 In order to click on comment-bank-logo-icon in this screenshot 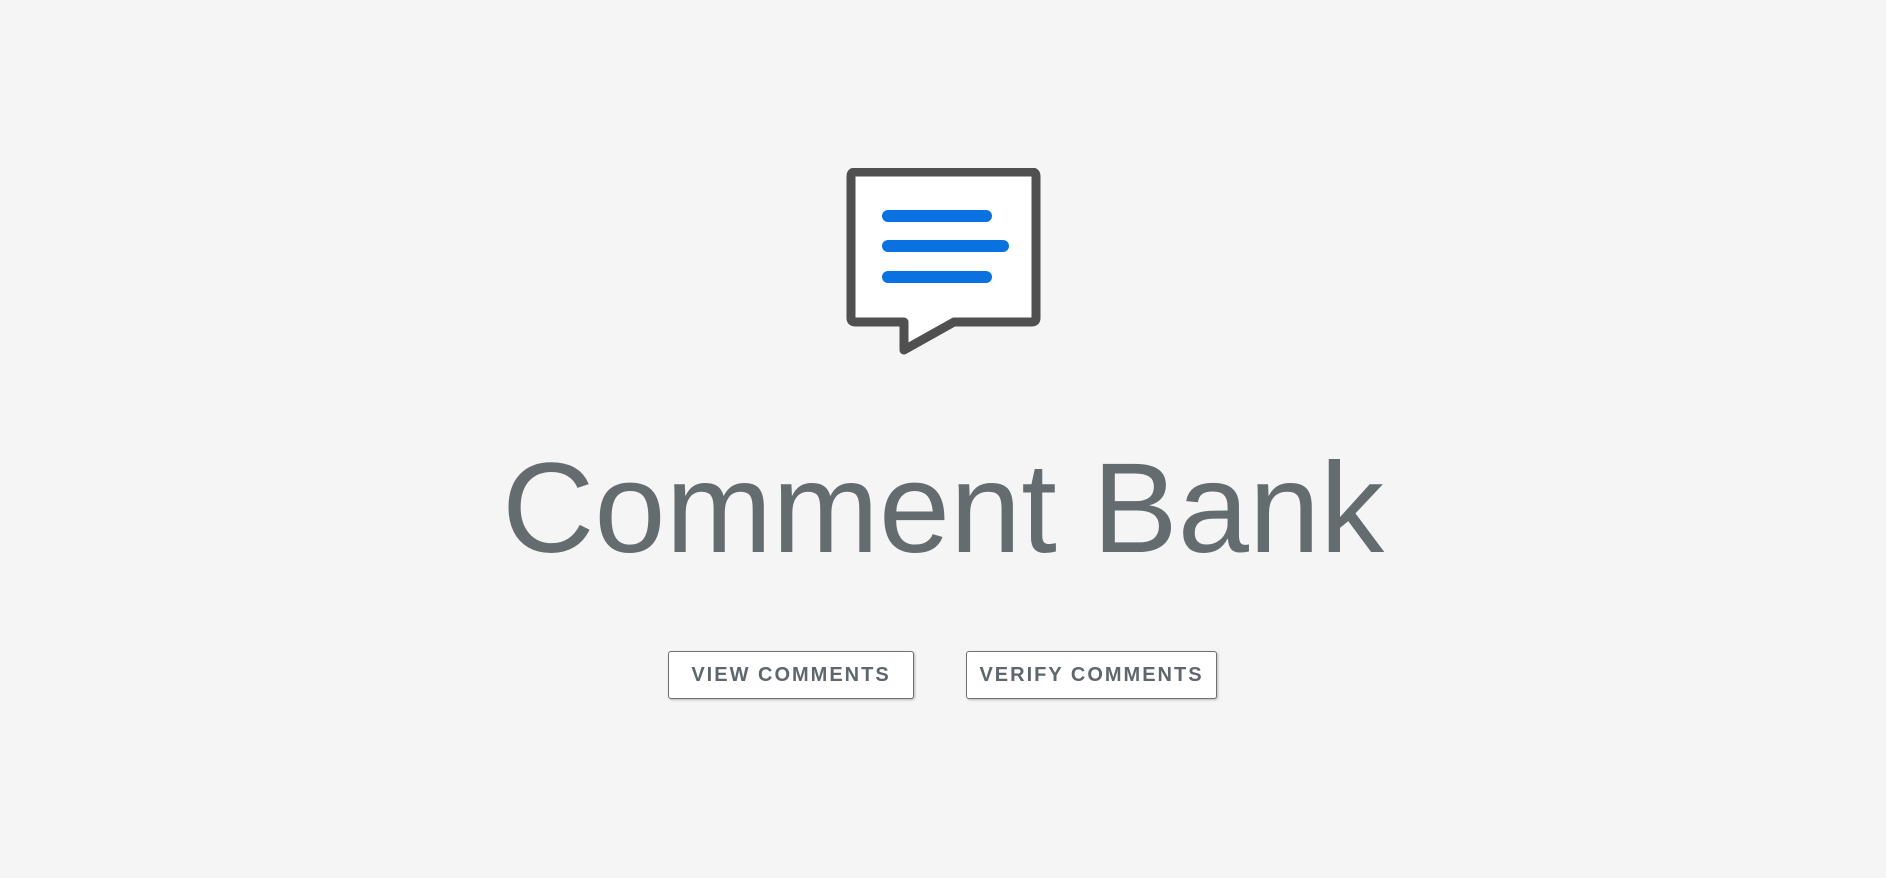, I will do `click(943, 261)`.